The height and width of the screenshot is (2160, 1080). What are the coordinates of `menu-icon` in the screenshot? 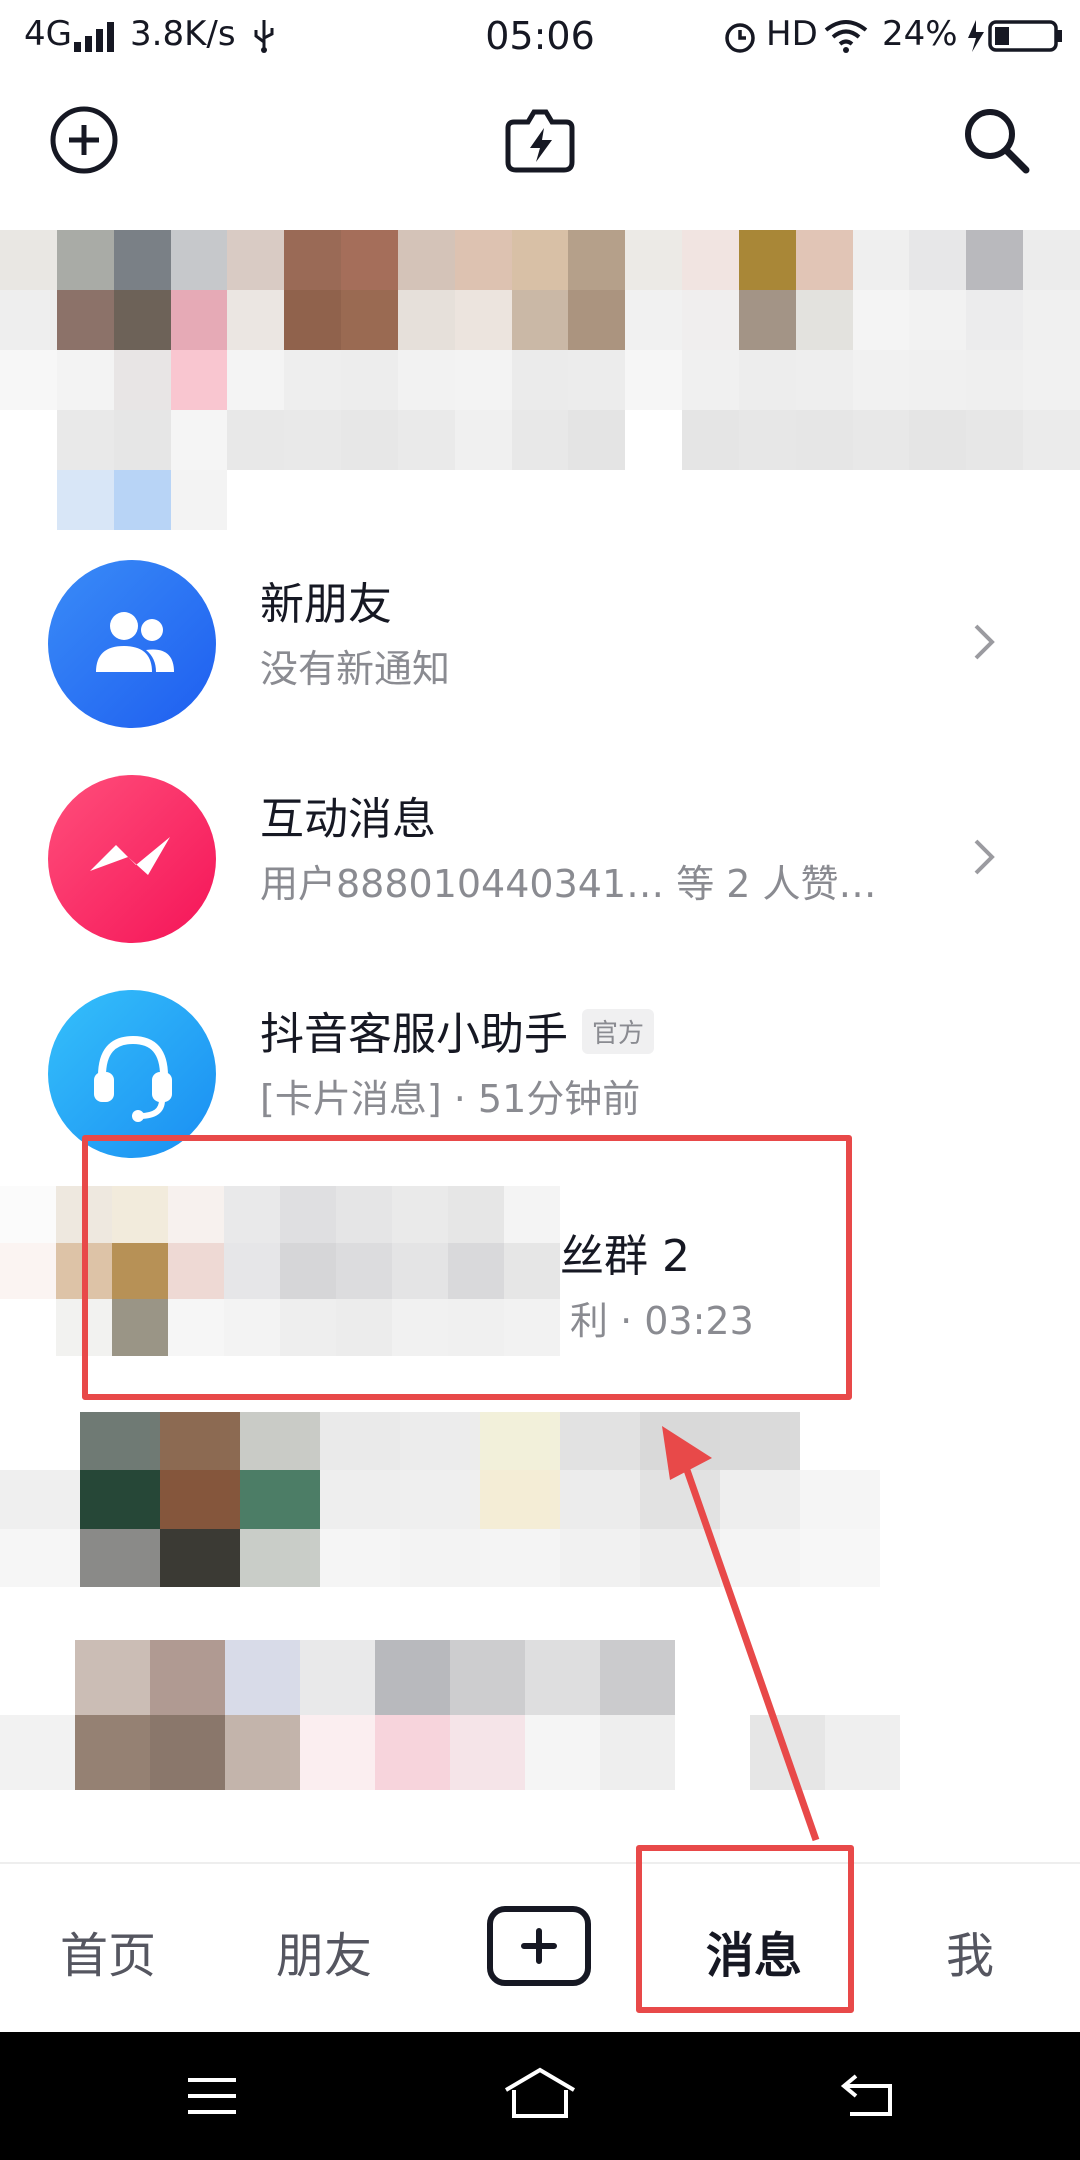 It's located at (212, 2096).